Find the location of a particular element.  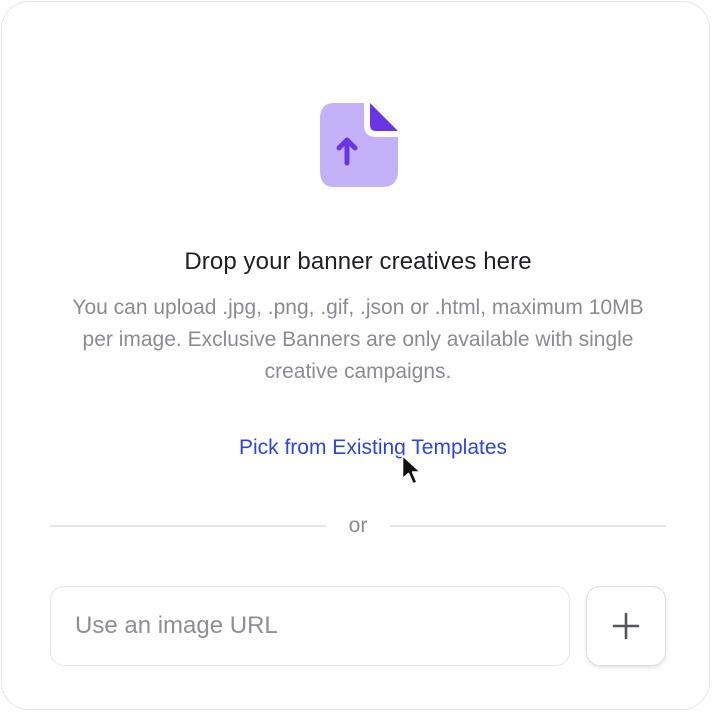

file-upload-icon is located at coordinates (359, 145).